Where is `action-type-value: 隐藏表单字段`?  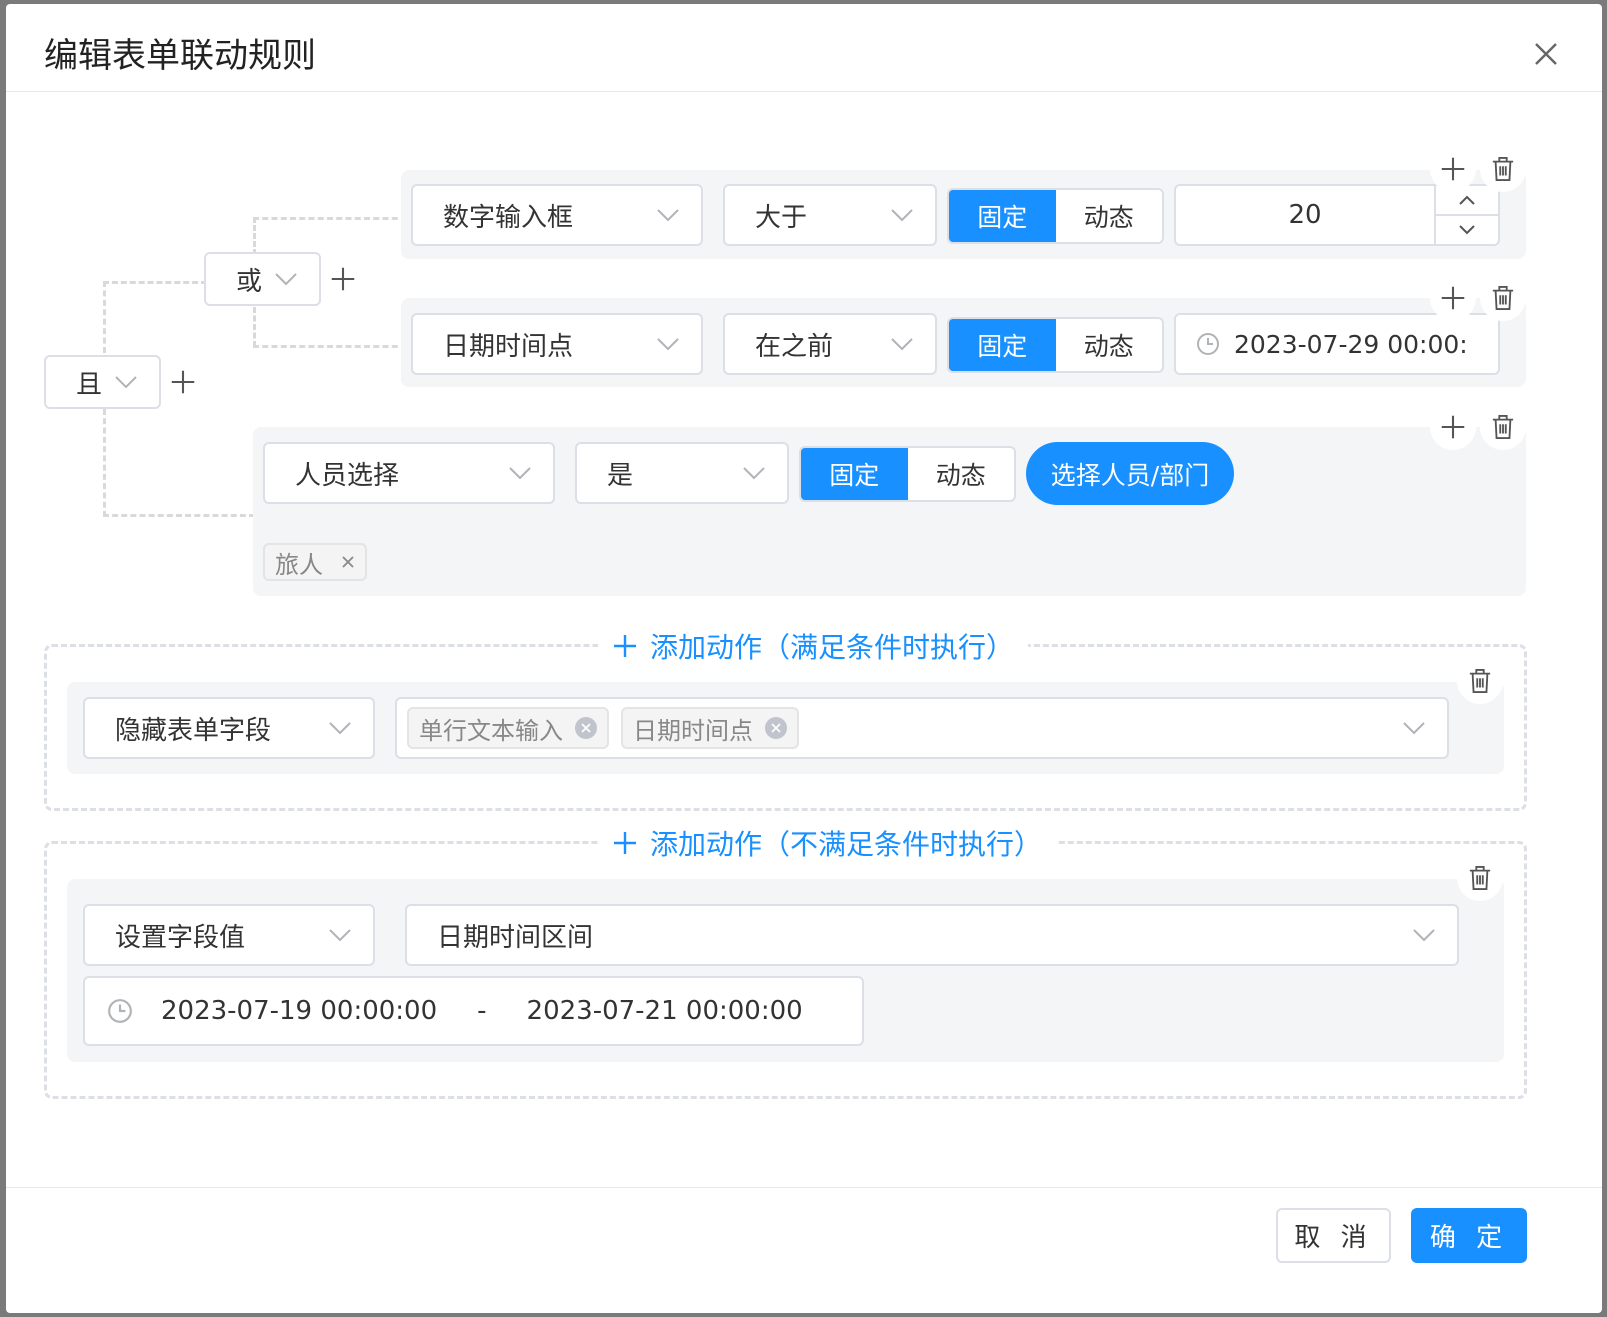
action-type-value: 隐藏表单字段 is located at coordinates (193, 730).